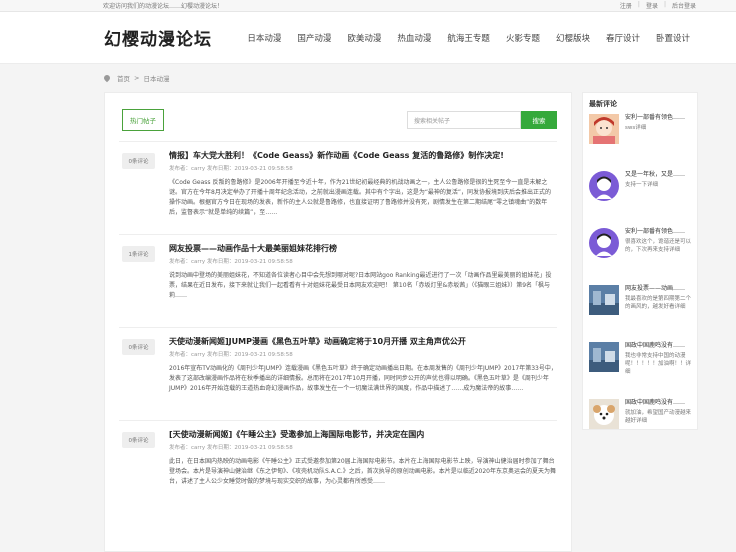 This screenshot has width=736, height=552. Describe the element at coordinates (368, 6) in the screenshot. I see `top-bar: 欢迎访问我们的动漫论坛……幻樱动漫论坛！ 注册 | 登录 | 后台登录` at that location.